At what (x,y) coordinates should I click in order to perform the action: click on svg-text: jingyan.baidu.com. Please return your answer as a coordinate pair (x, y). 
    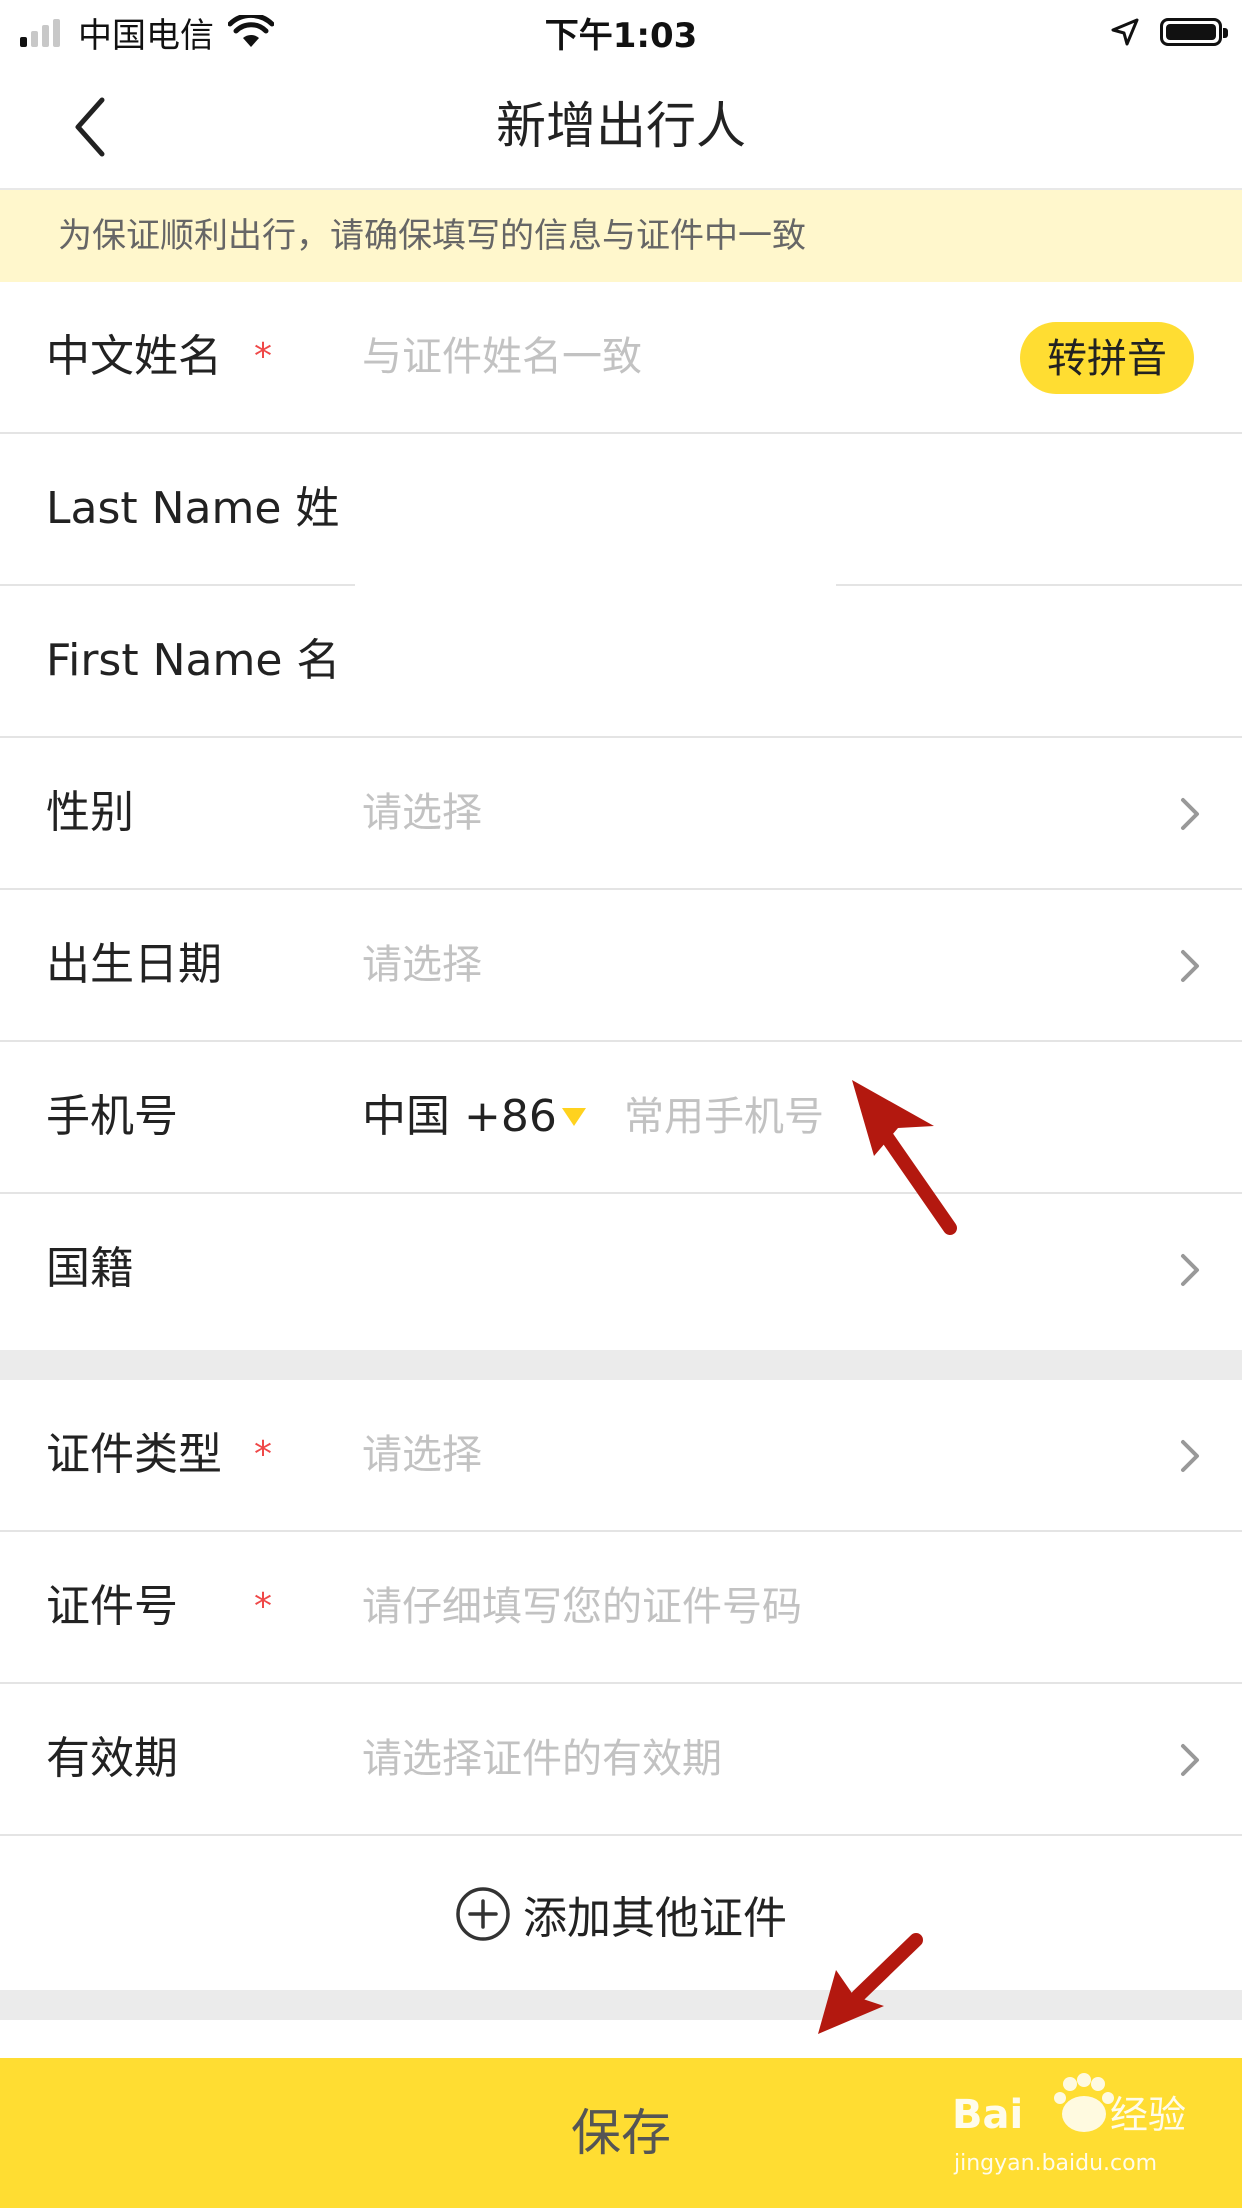
    Looking at the image, I should click on (1055, 2163).